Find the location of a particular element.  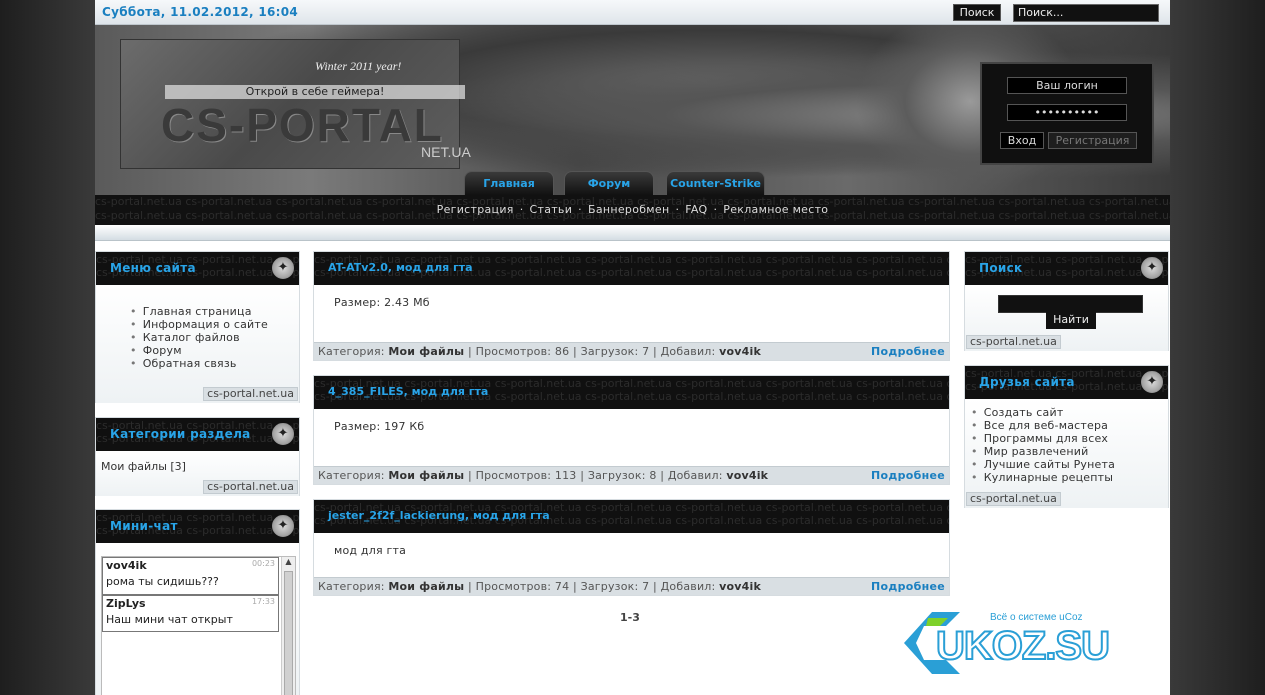

entry-title-link: jester_2f2f_lackierung, мод для гта is located at coordinates (439, 515).